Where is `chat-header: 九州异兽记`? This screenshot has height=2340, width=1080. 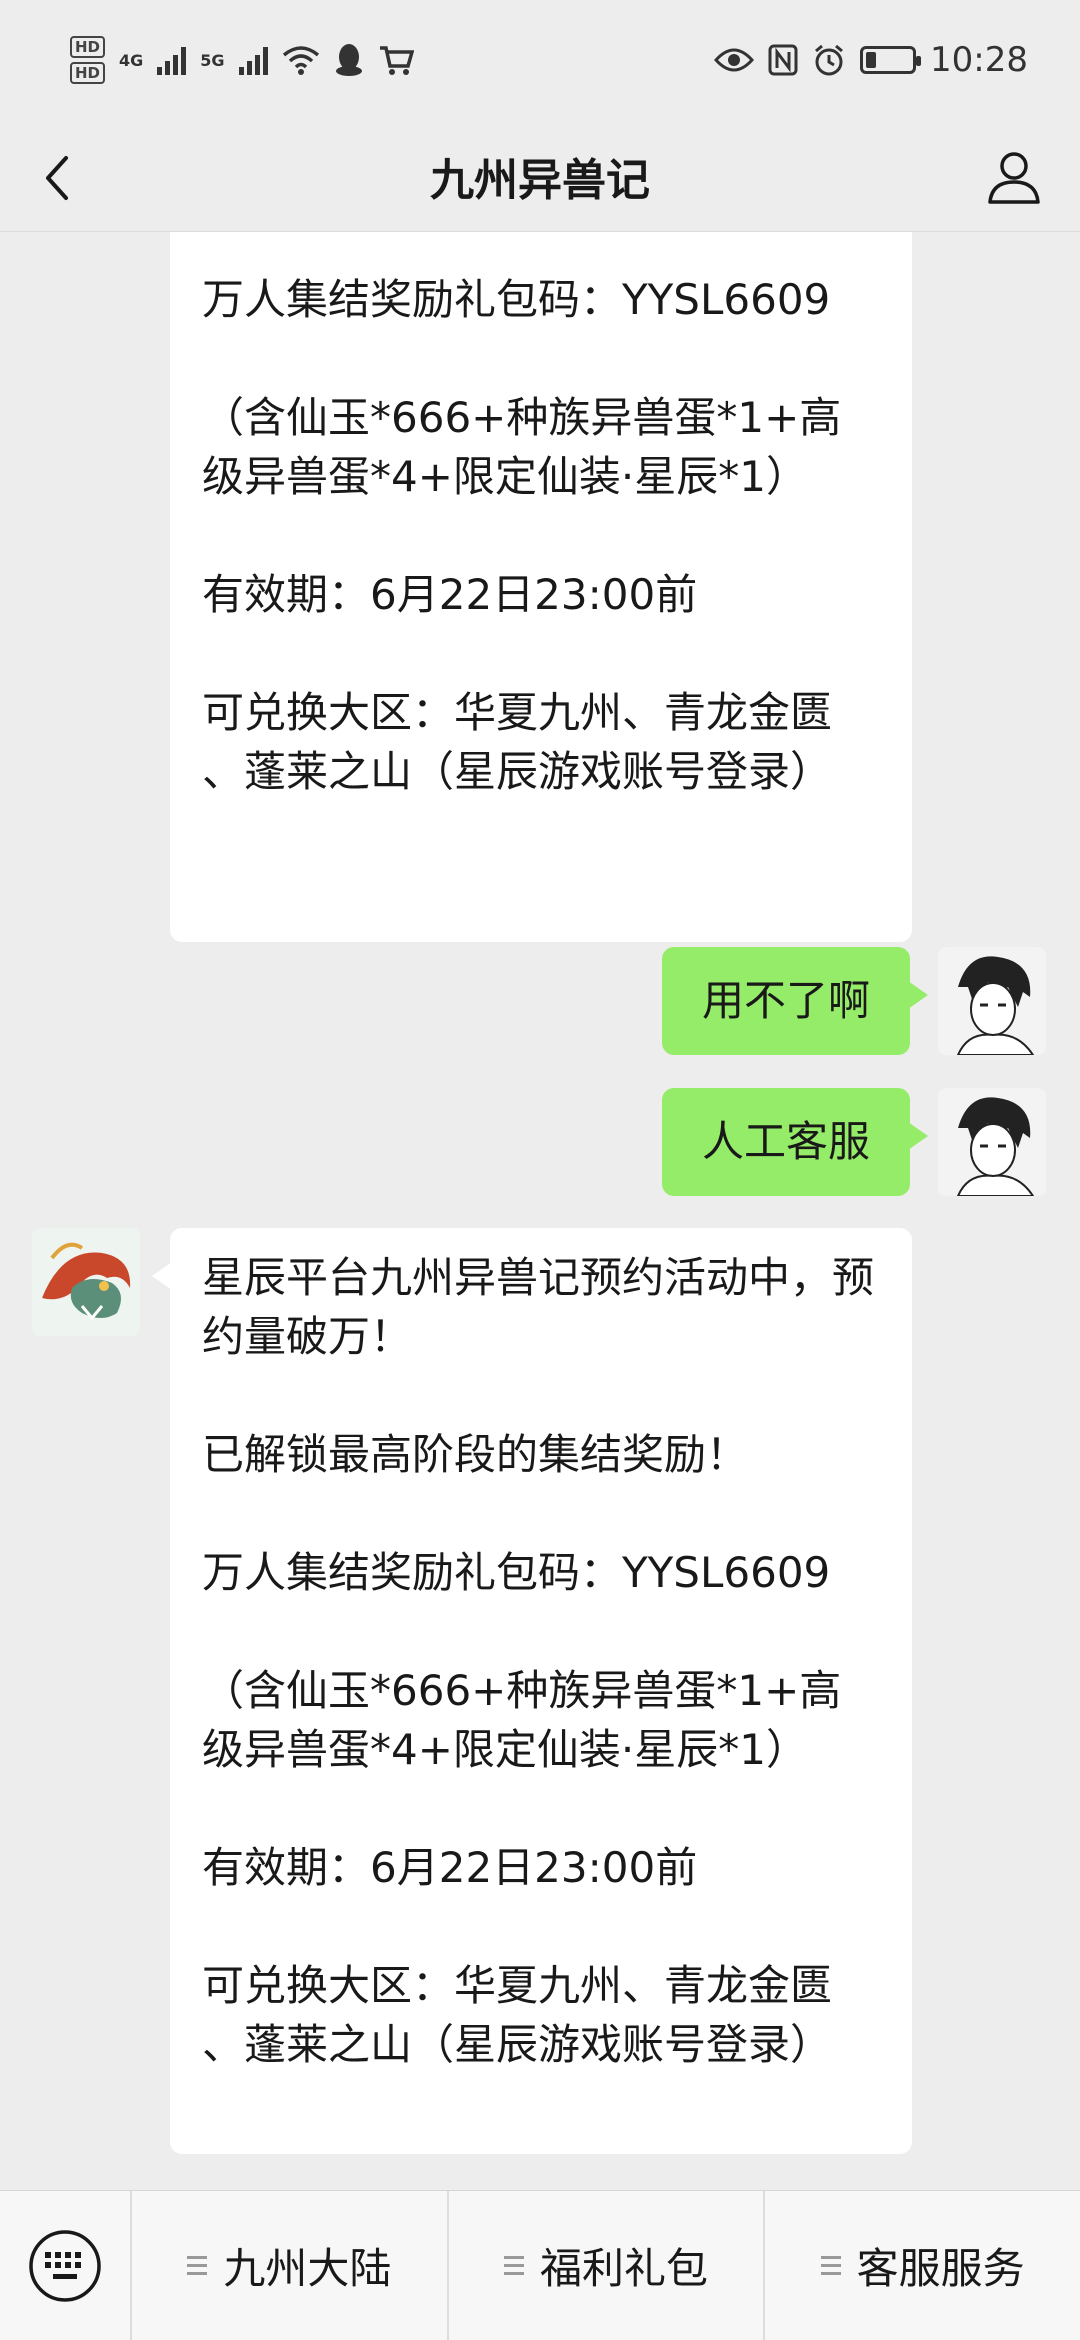 chat-header: 九州异兽记 is located at coordinates (540, 176).